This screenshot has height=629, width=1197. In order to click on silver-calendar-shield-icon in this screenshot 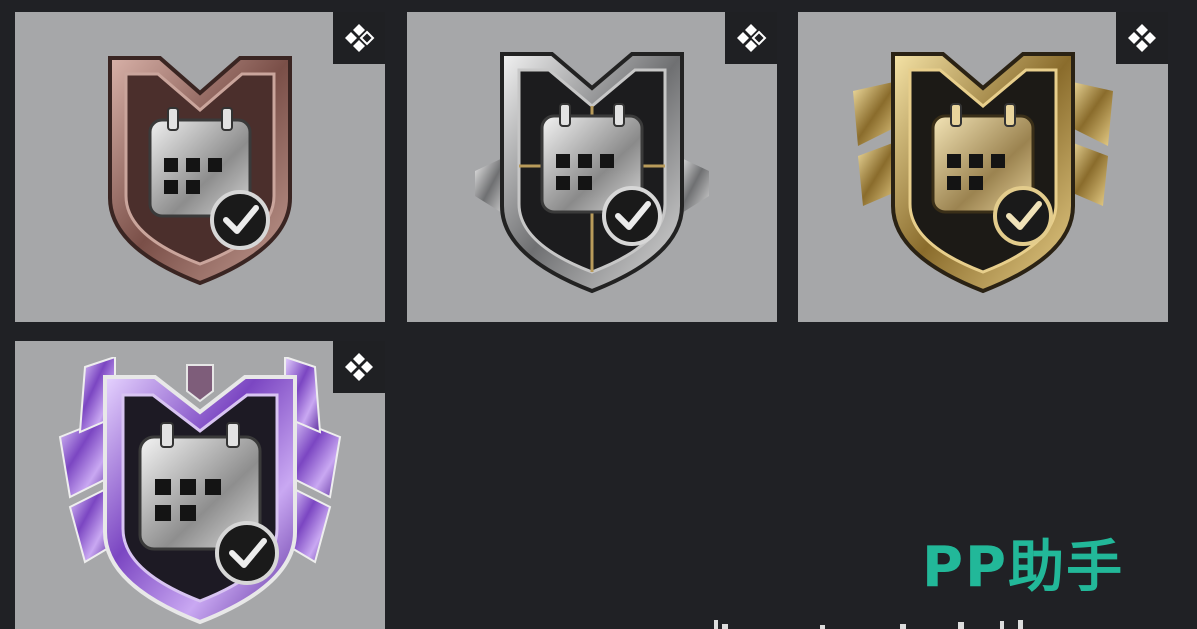, I will do `click(592, 173)`.